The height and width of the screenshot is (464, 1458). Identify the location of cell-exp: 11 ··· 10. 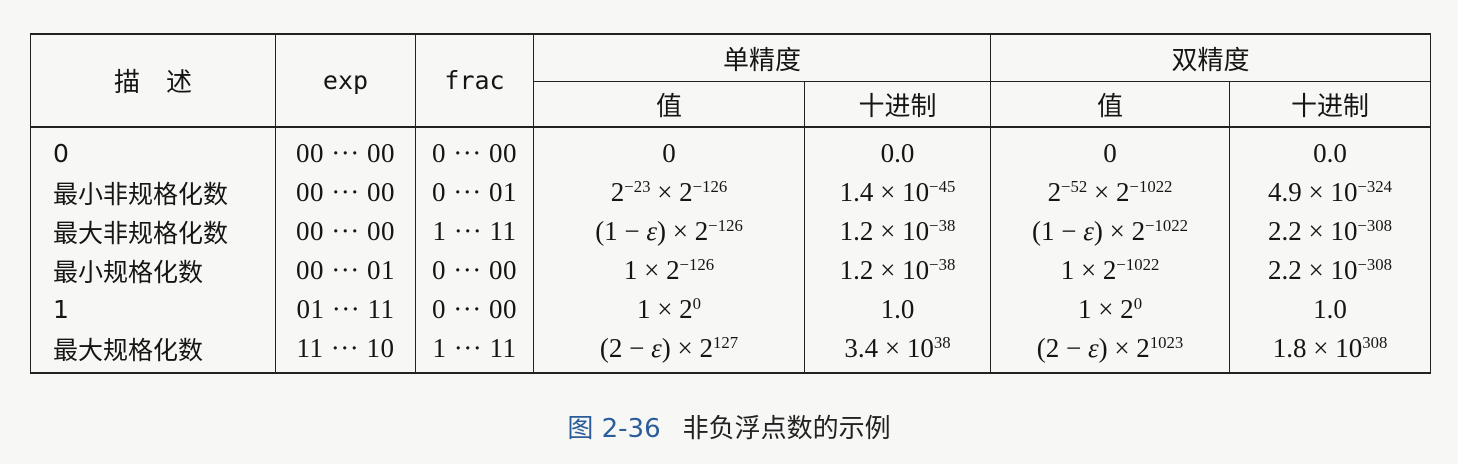
(345, 351).